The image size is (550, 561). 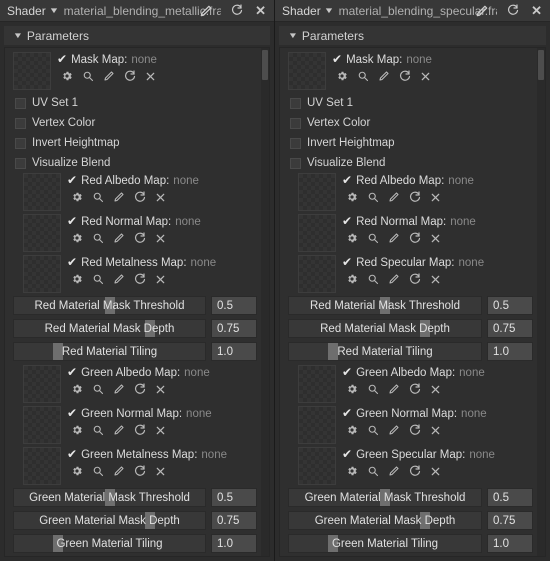 I want to click on slider-track: Red Material Mask Depth, so click(x=109, y=328).